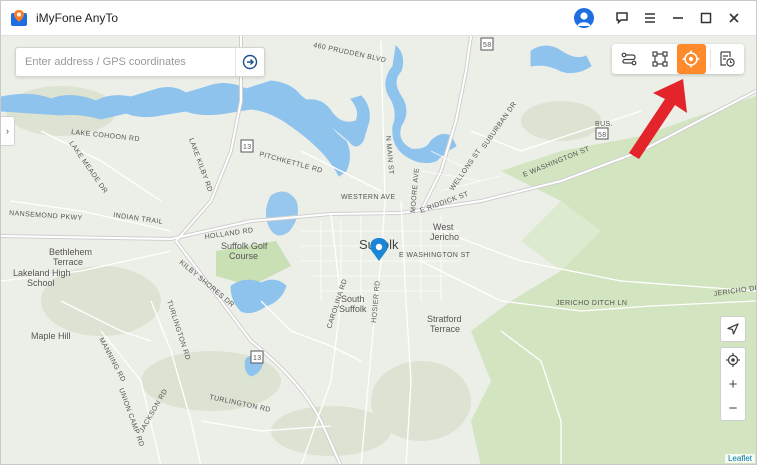 This screenshot has height=465, width=757. I want to click on zoom-in-button: +, so click(733, 384).